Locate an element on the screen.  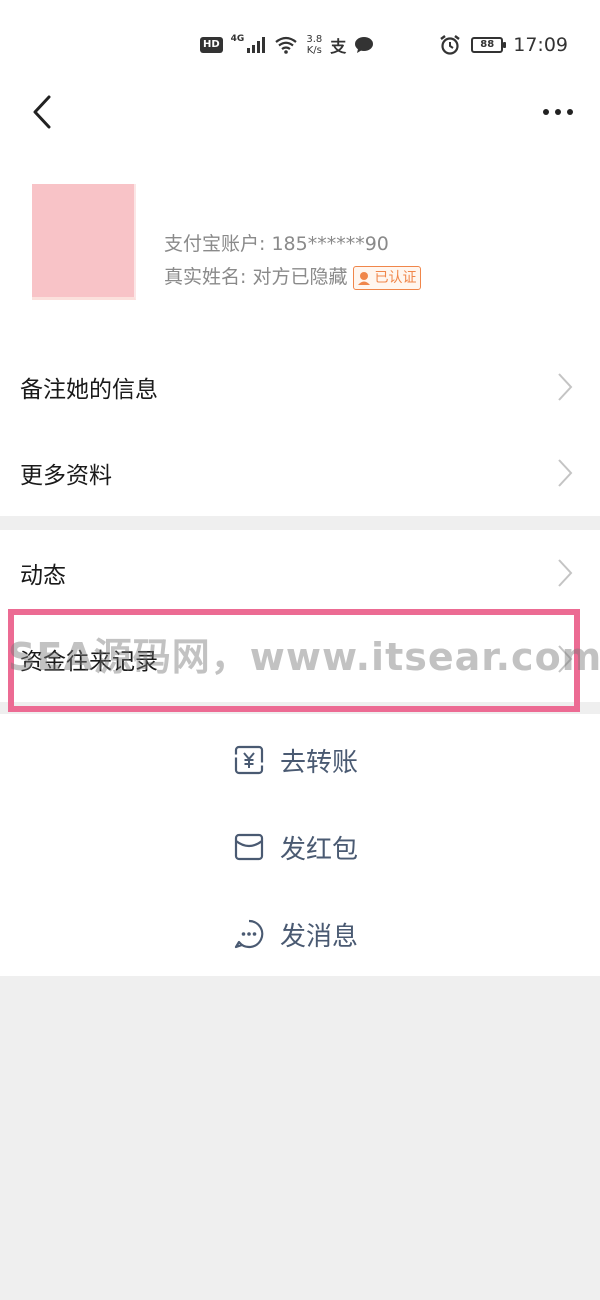
status-right: 88 17:09 is located at coordinates (503, 45).